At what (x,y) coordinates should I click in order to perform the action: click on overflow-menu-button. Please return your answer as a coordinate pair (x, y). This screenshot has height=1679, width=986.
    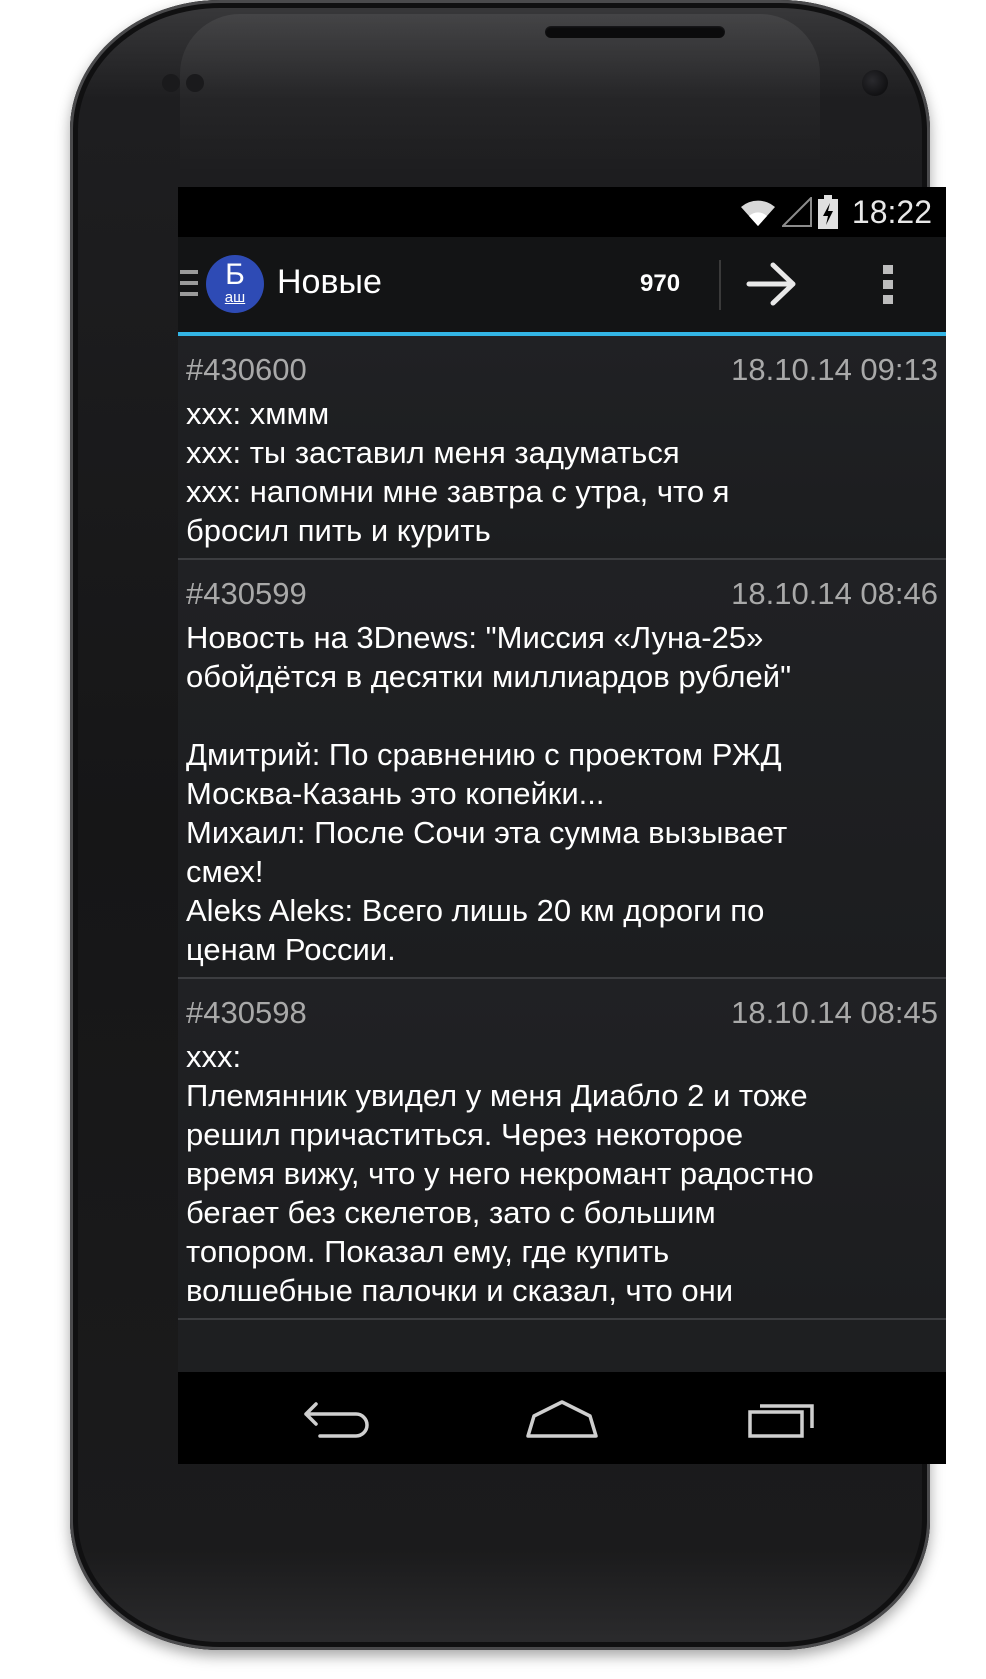
    Looking at the image, I should click on (888, 285).